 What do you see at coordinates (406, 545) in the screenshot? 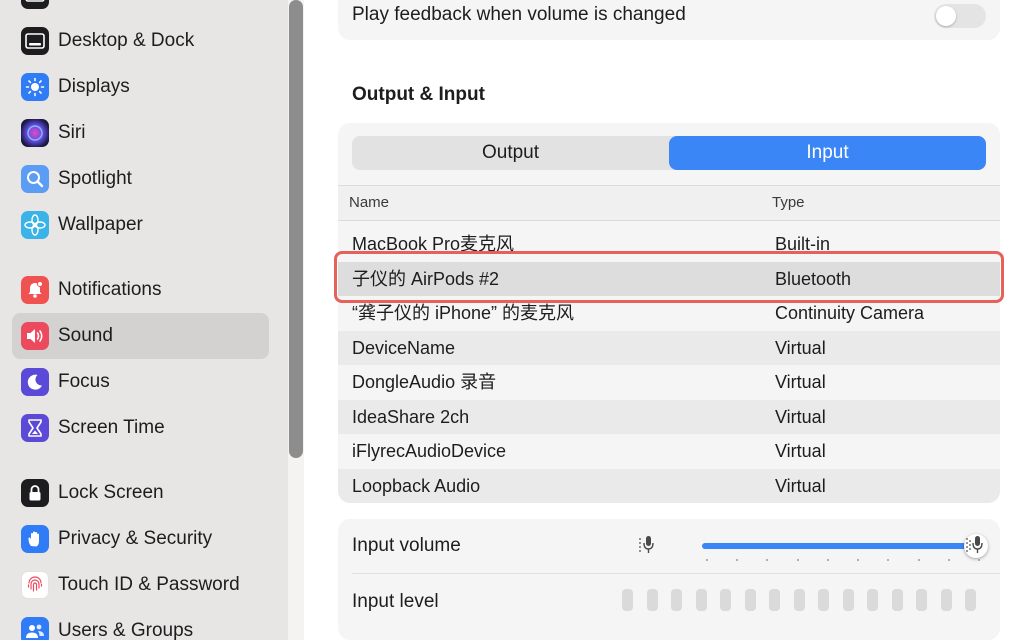
I see `input-volume-label: Input volume` at bounding box center [406, 545].